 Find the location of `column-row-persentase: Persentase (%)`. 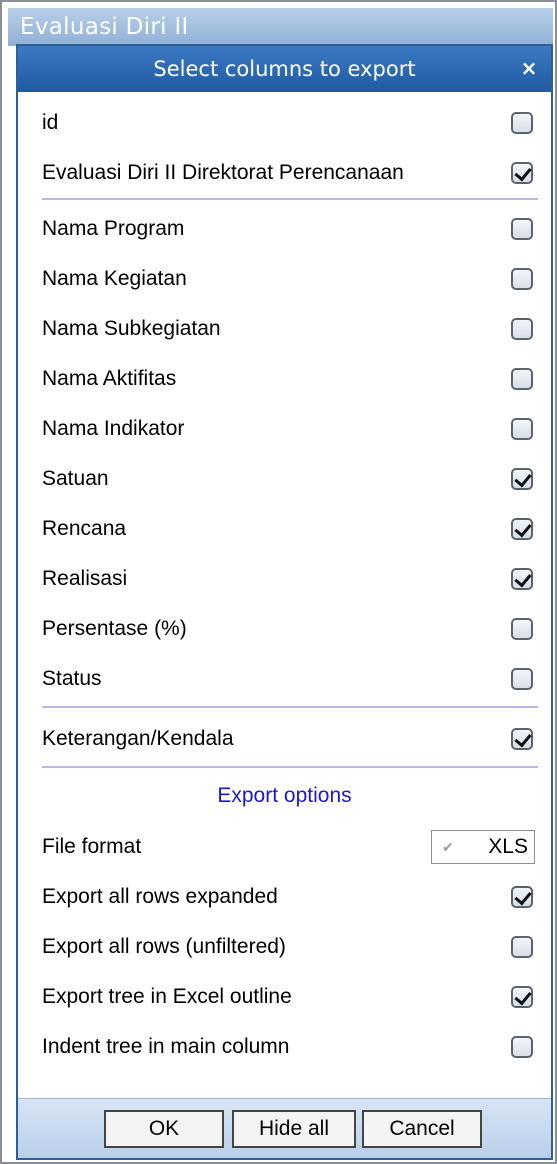

column-row-persentase: Persentase (%) is located at coordinates (284, 629).